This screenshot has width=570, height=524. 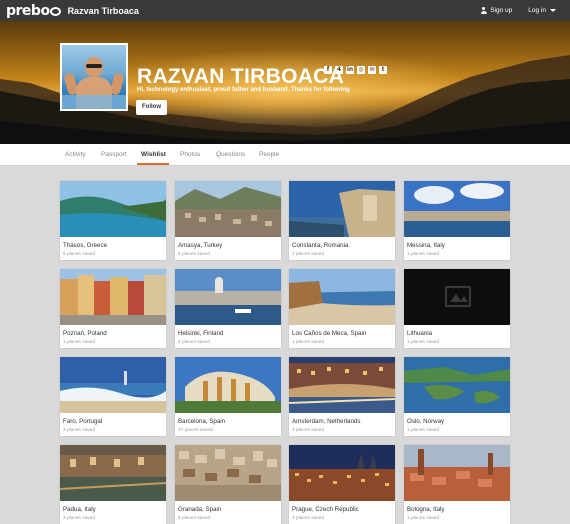 What do you see at coordinates (103, 11) in the screenshot?
I see `header-user-name: Razvan Tirboaca` at bounding box center [103, 11].